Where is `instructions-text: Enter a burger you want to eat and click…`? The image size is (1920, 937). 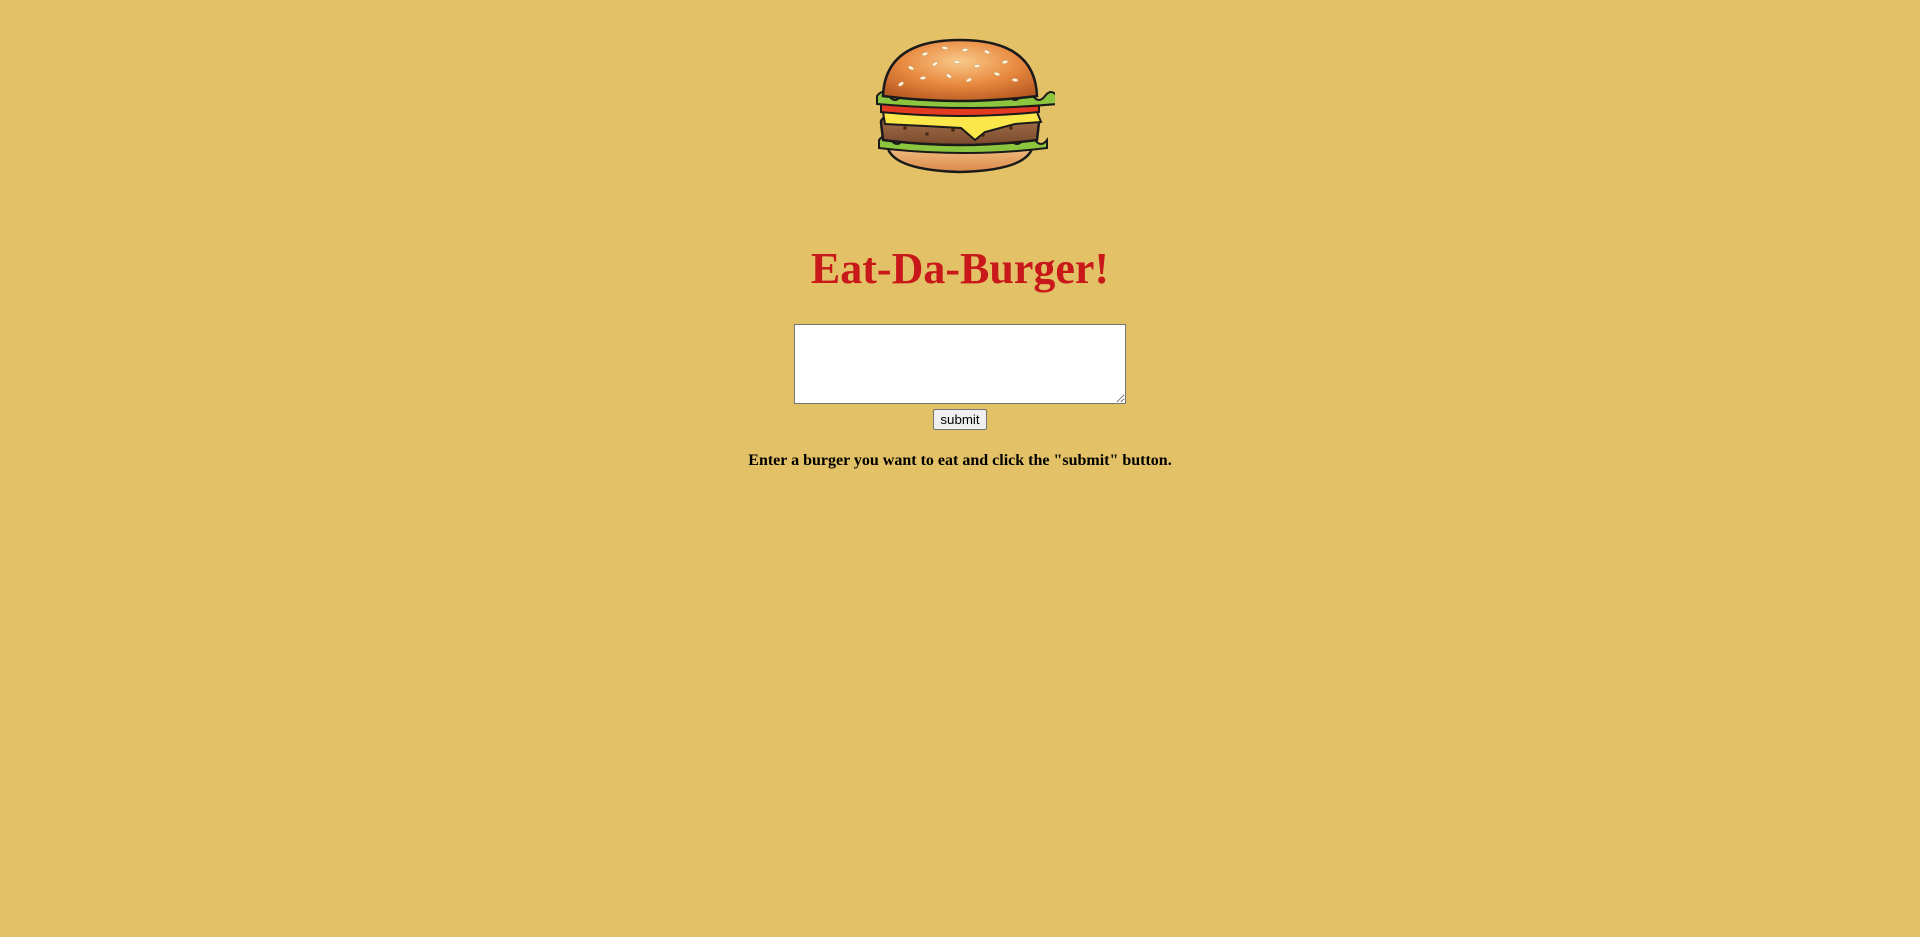
instructions-text: Enter a burger you want to eat and click… is located at coordinates (960, 460).